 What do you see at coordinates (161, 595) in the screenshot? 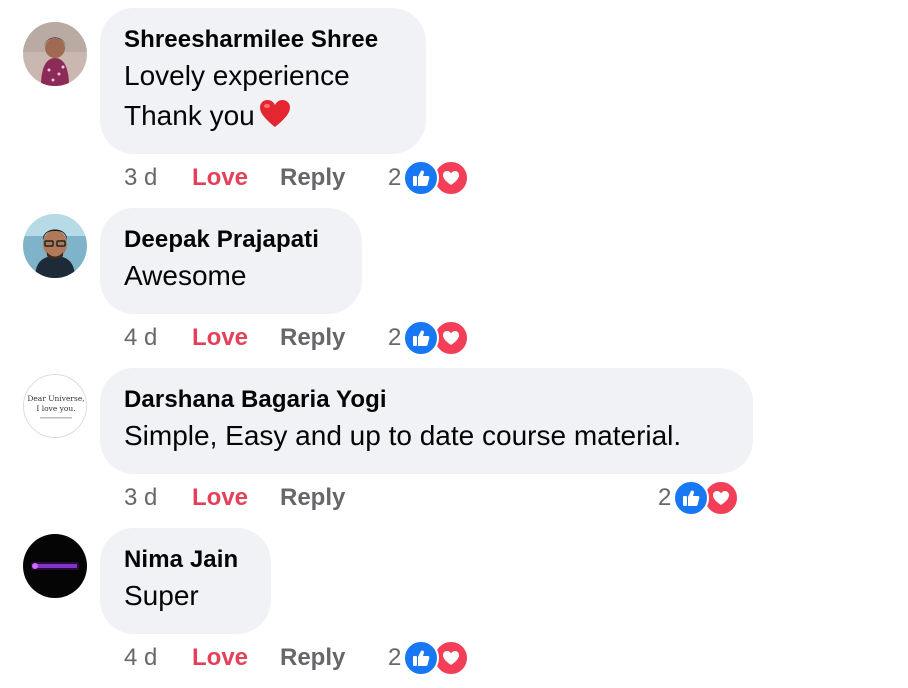
I see `comment-text-line: Super` at bounding box center [161, 595].